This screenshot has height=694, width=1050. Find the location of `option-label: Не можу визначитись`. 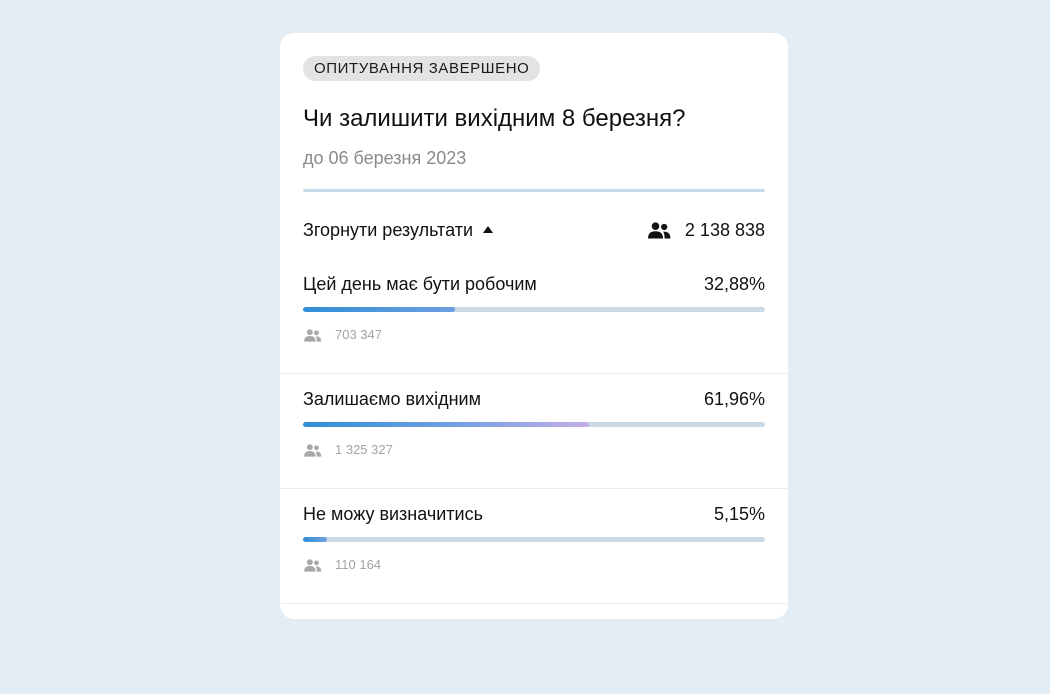

option-label: Не можу визначитись is located at coordinates (393, 514).